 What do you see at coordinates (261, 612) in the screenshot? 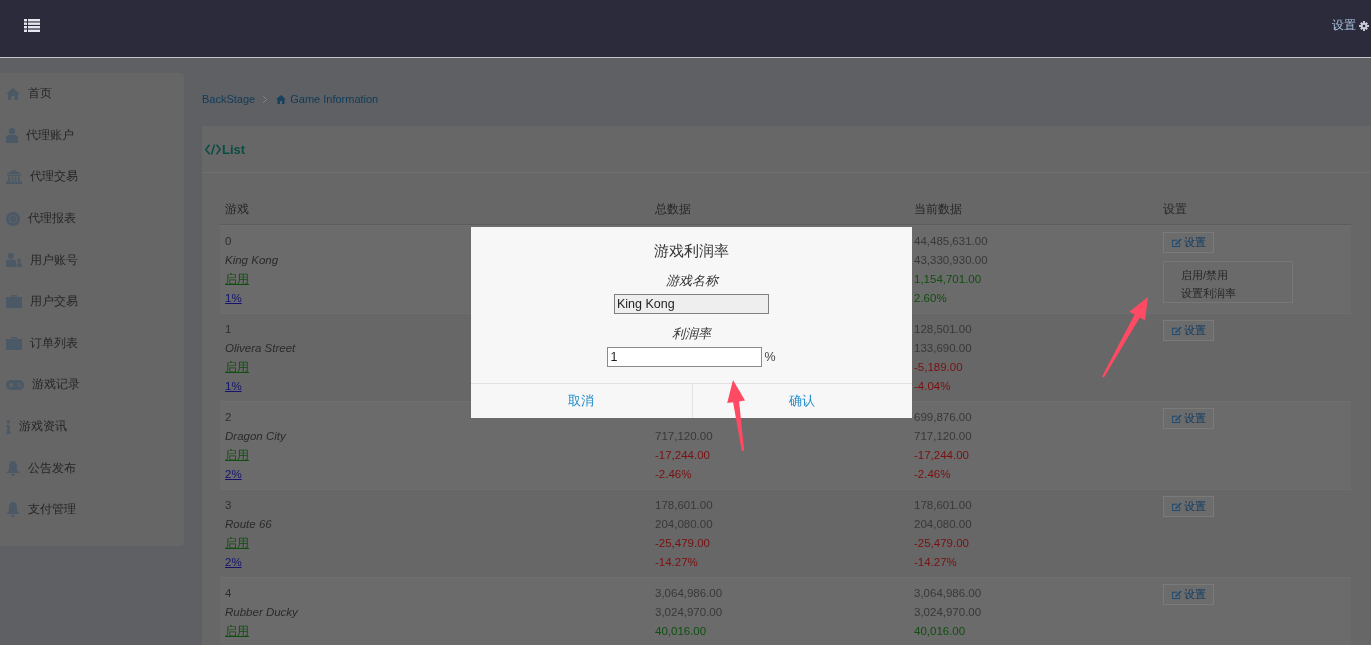
I see `game-name: Rubber Ducky` at bounding box center [261, 612].